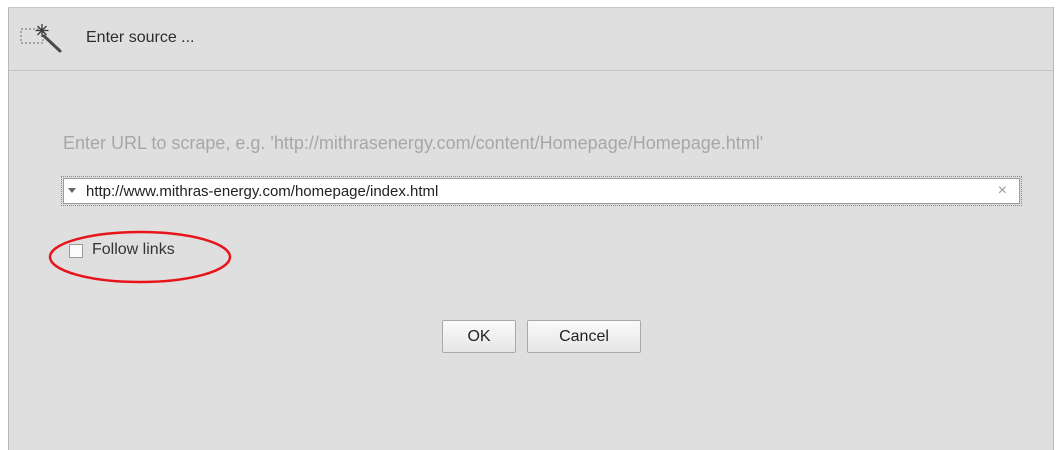  I want to click on url-combobox: ×, so click(541, 191).